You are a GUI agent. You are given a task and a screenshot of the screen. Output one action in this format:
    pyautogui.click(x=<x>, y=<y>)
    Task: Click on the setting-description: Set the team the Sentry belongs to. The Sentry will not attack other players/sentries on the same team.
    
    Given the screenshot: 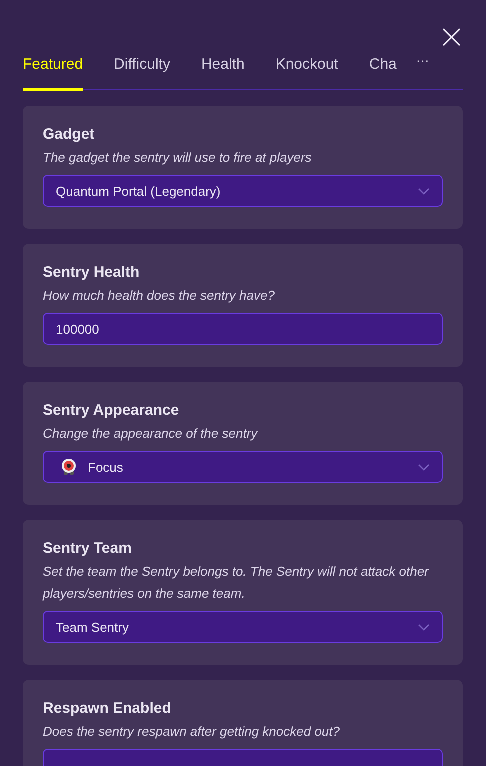 What is the action you would take?
    pyautogui.click(x=236, y=583)
    